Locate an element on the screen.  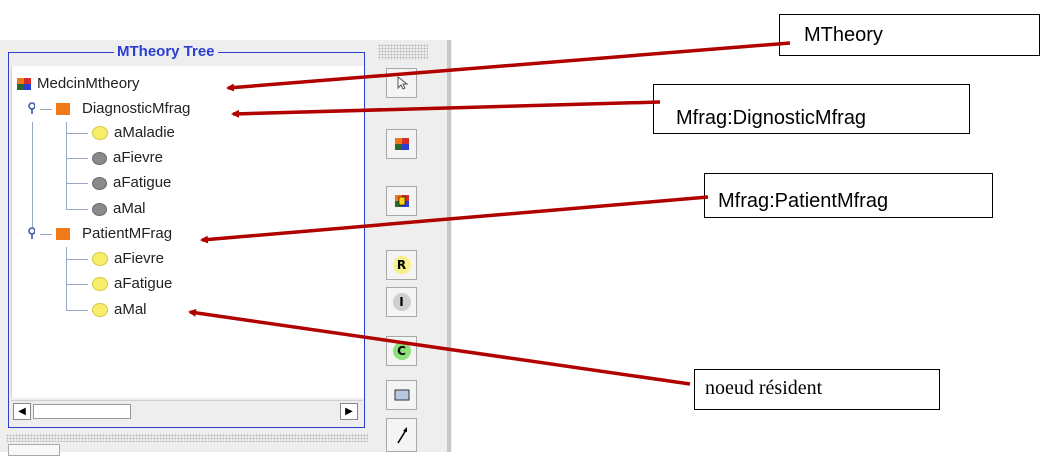
arrow-to-diagnostic is located at coordinates (446, 109).